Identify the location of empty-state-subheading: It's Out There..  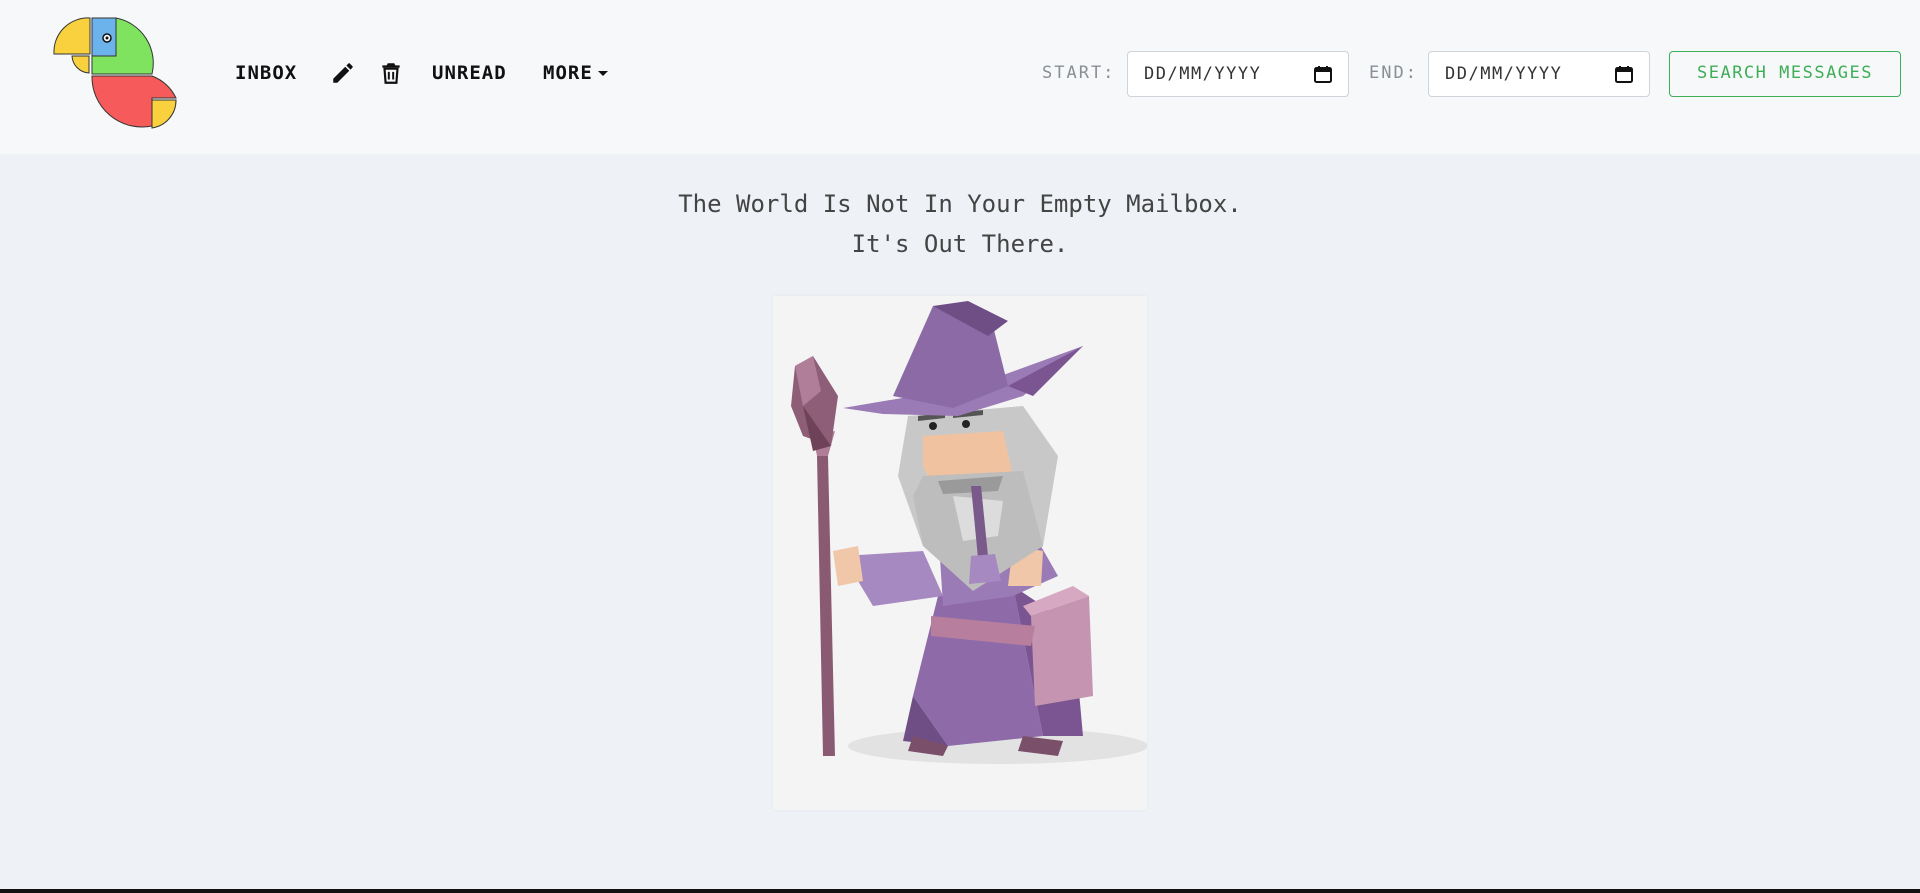
(960, 244).